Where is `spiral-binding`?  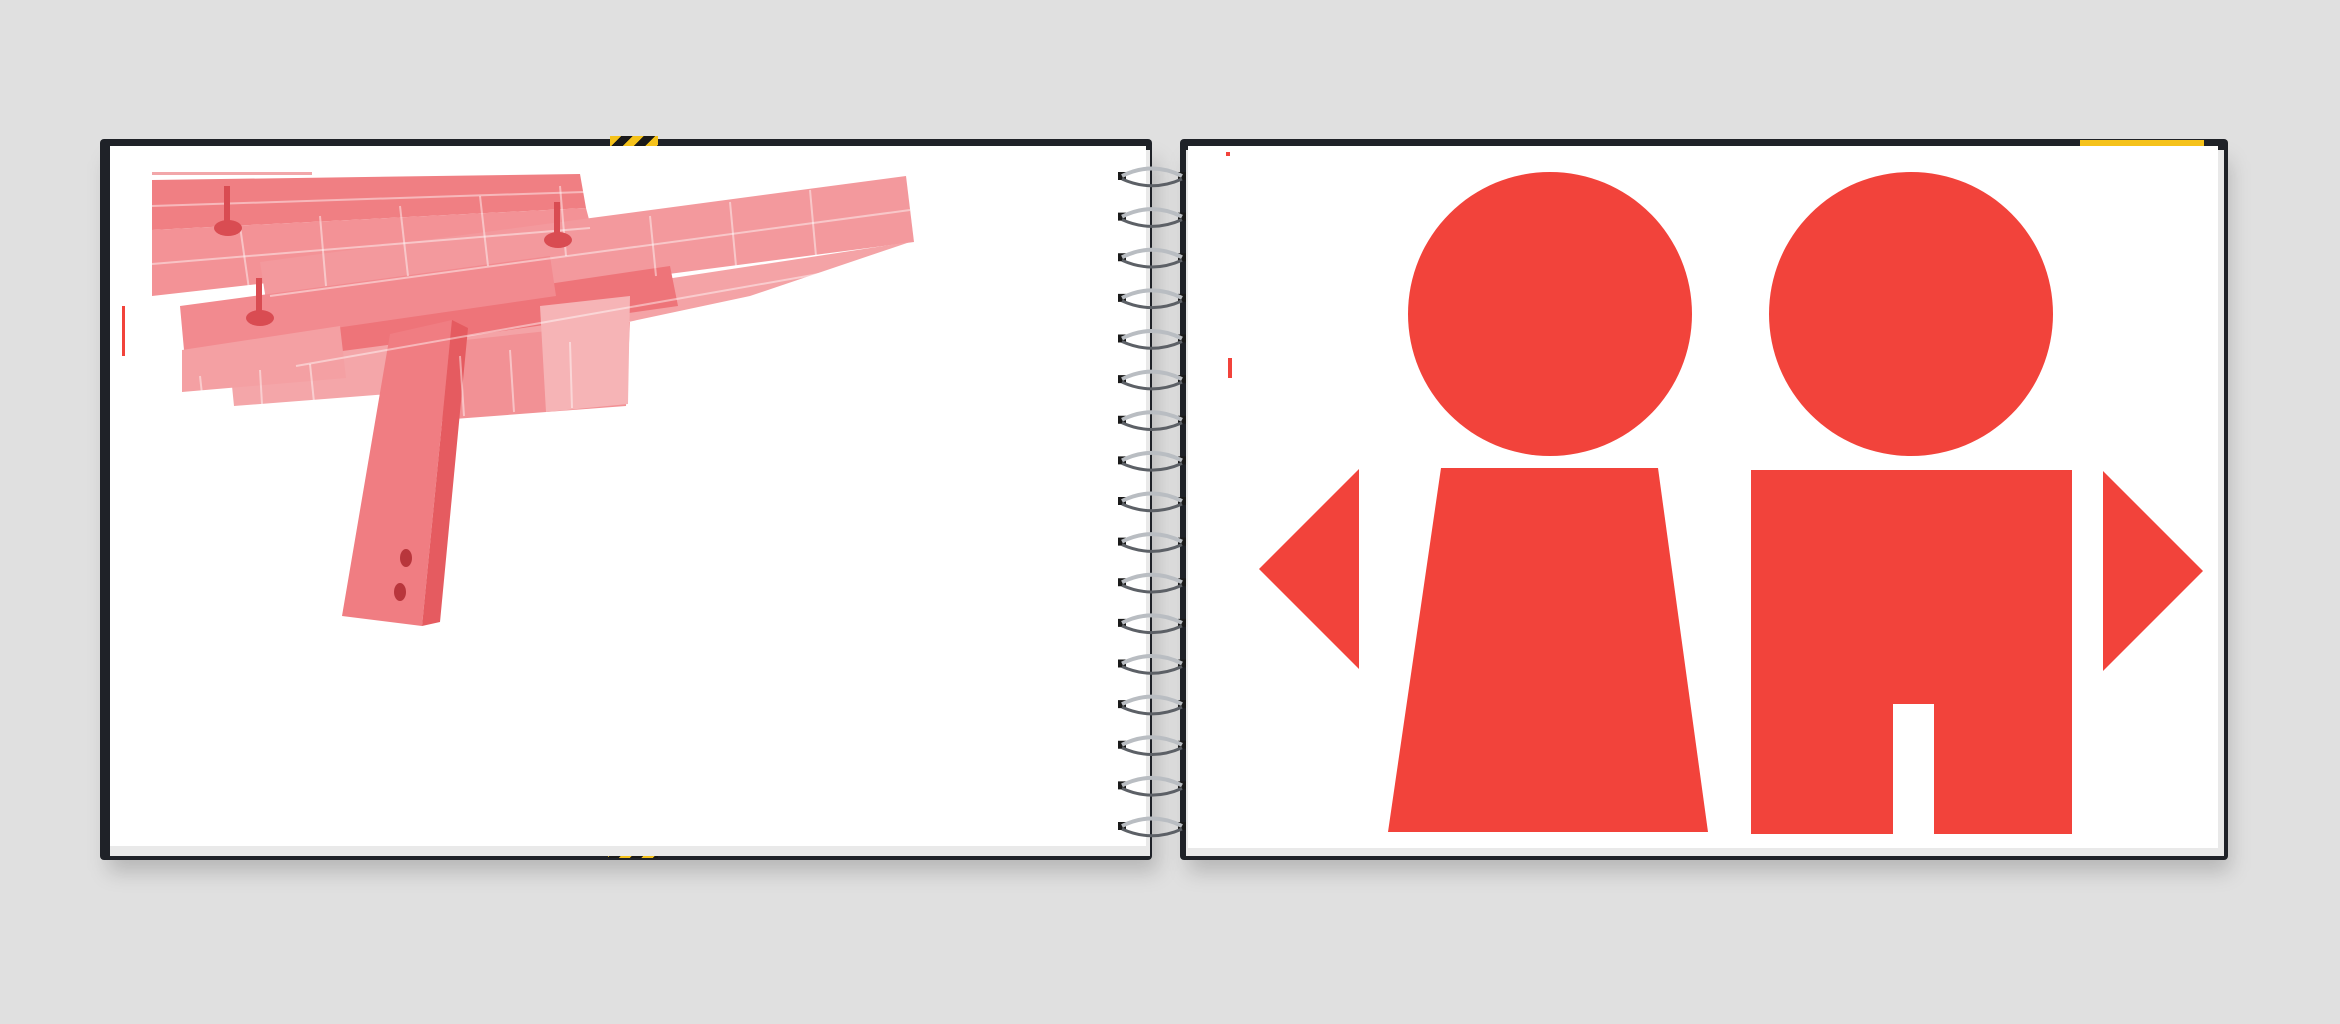 spiral-binding is located at coordinates (1152, 502).